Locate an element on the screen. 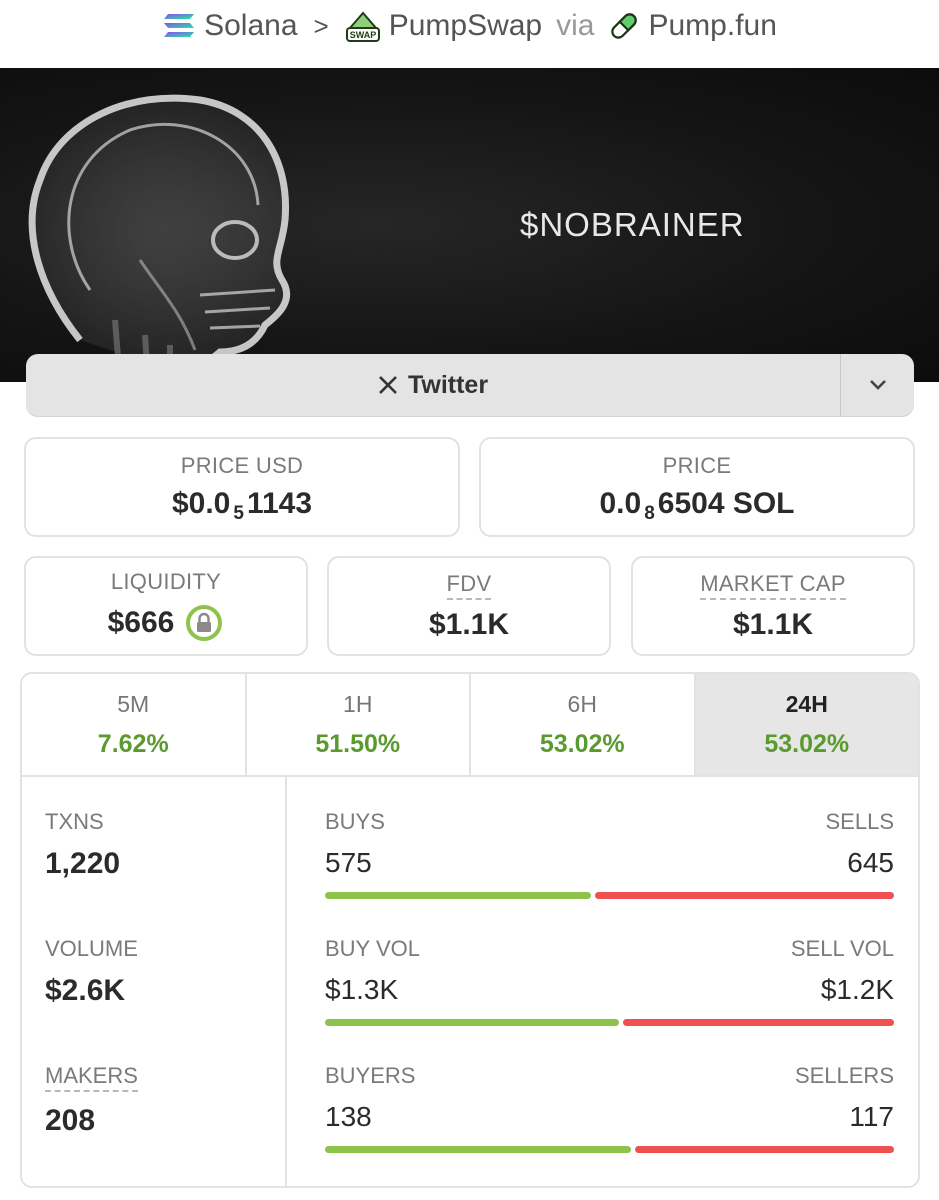 This screenshot has width=939, height=1200. timeframe-tabs: 5M 7.62% 1H 51.50% 6H 53.02% 24H 53.02% is located at coordinates (470, 725).